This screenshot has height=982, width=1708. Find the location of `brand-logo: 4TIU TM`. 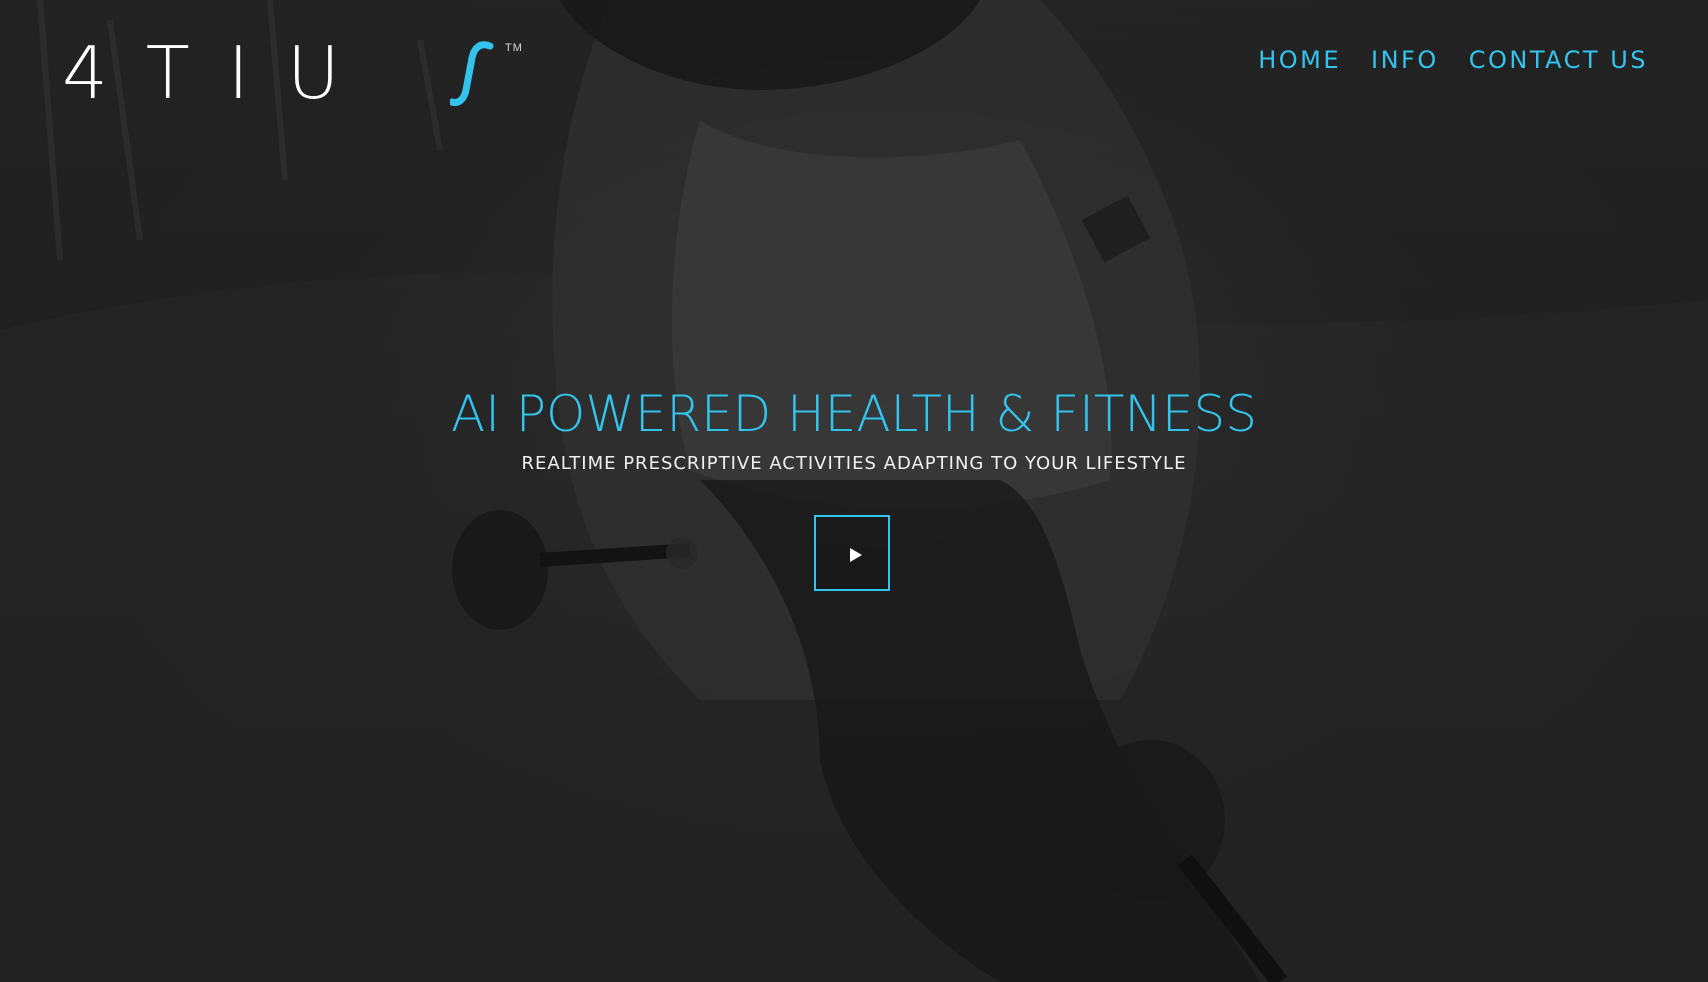

brand-logo: 4TIU TM is located at coordinates (292, 73).